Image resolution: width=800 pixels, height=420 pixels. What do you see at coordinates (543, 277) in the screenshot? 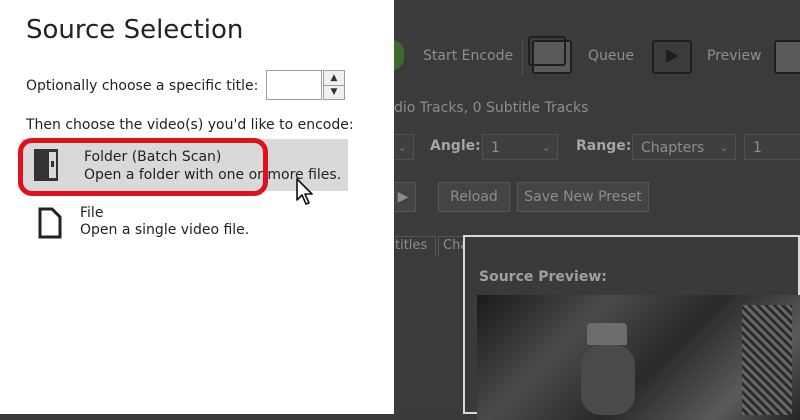
I see `source-preview-title: Source Preview:` at bounding box center [543, 277].